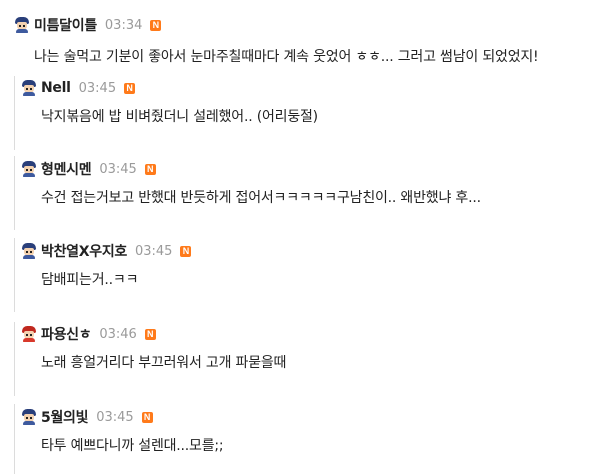 This screenshot has width=601, height=474. Describe the element at coordinates (66, 334) in the screenshot. I see `comment-nickname: 파용신ㅎ` at that location.